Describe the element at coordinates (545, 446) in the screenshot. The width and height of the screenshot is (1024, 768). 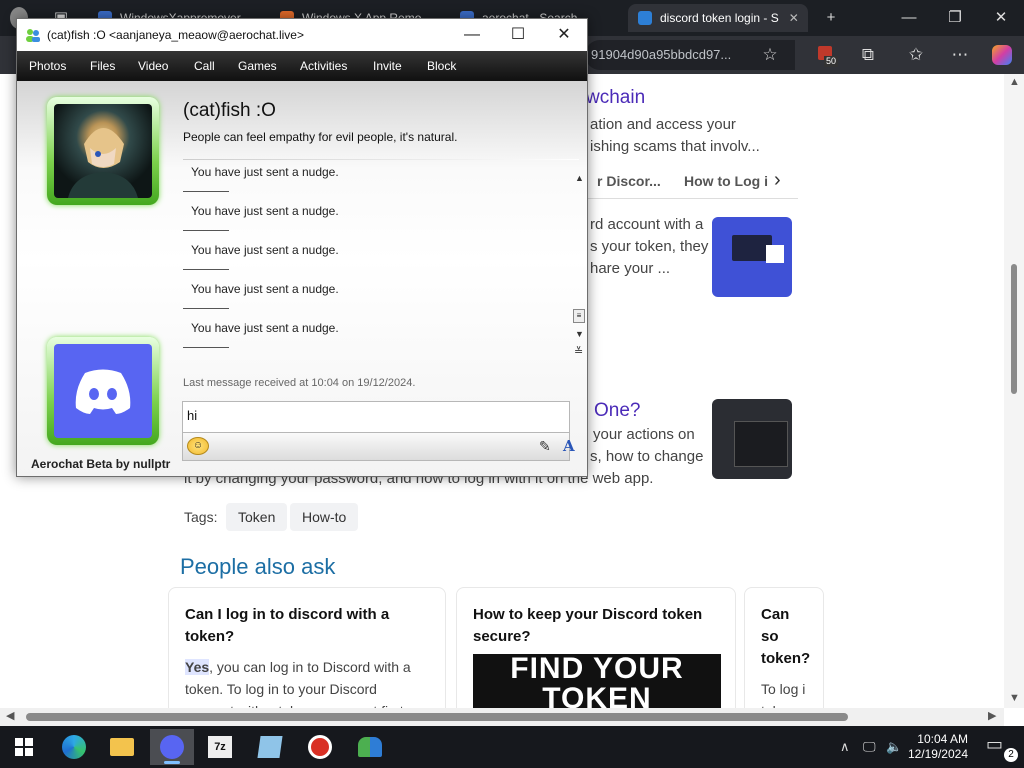
I see `pen-icon: ✎` at that location.